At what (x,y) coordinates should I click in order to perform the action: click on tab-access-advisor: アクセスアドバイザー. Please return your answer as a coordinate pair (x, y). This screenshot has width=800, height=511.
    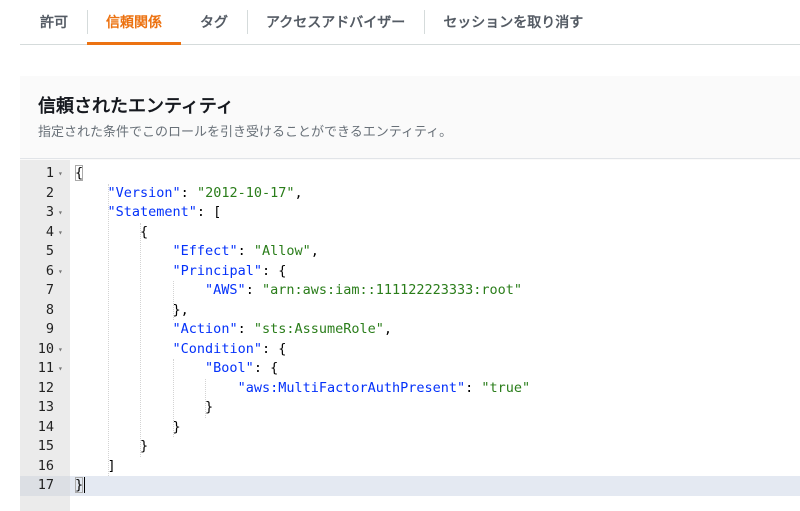
    Looking at the image, I should click on (335, 22).